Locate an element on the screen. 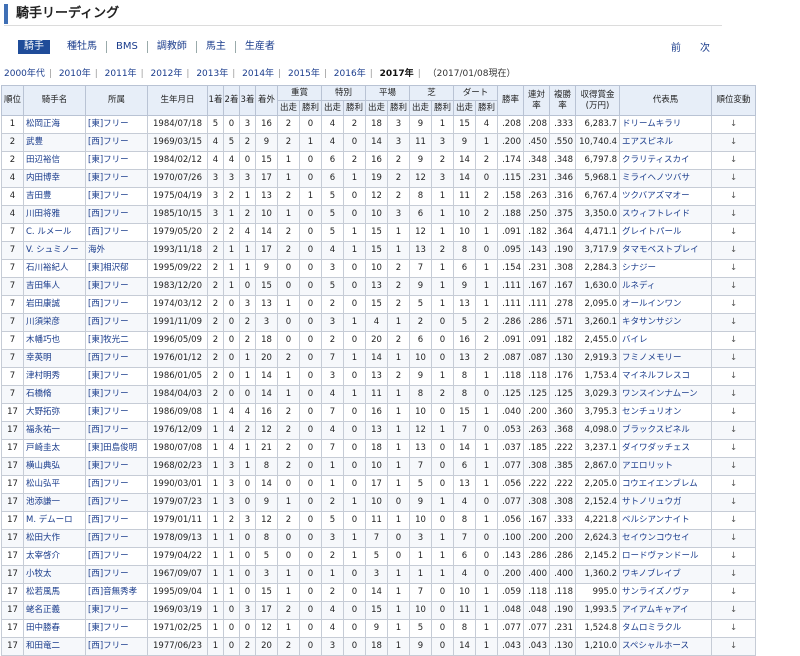  representative-horse-link: グレイトパール is located at coordinates (652, 232).